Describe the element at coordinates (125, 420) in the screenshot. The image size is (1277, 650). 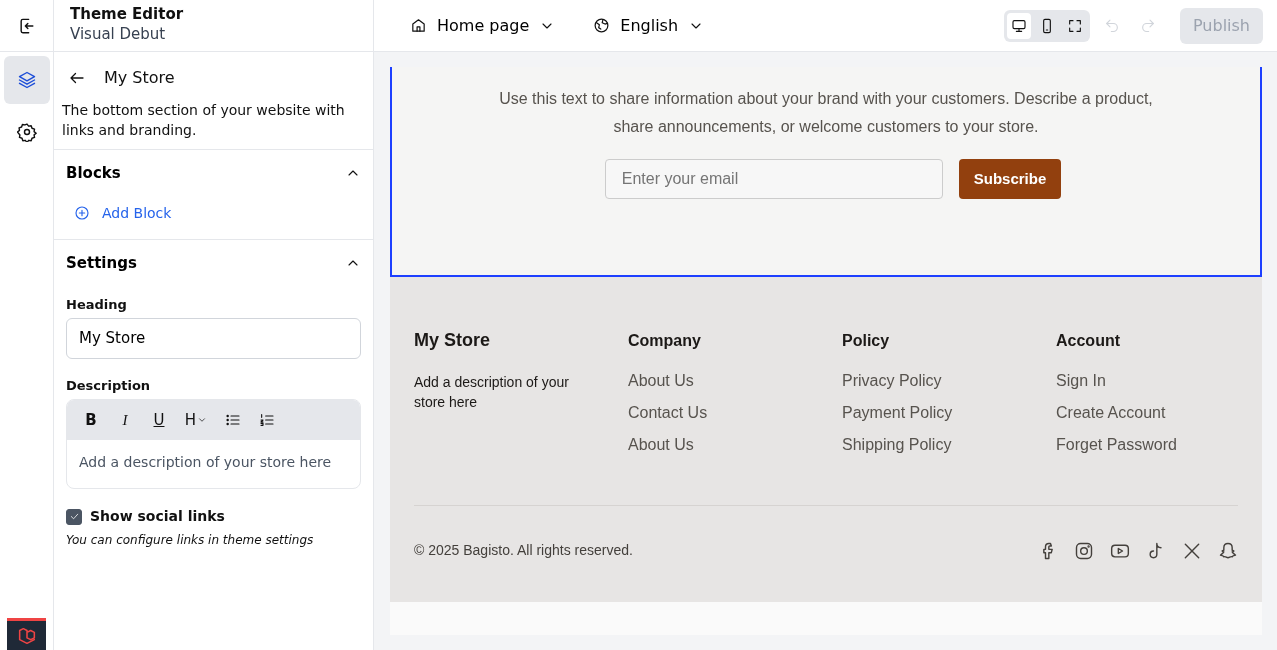
I see `italic-button: I` at that location.